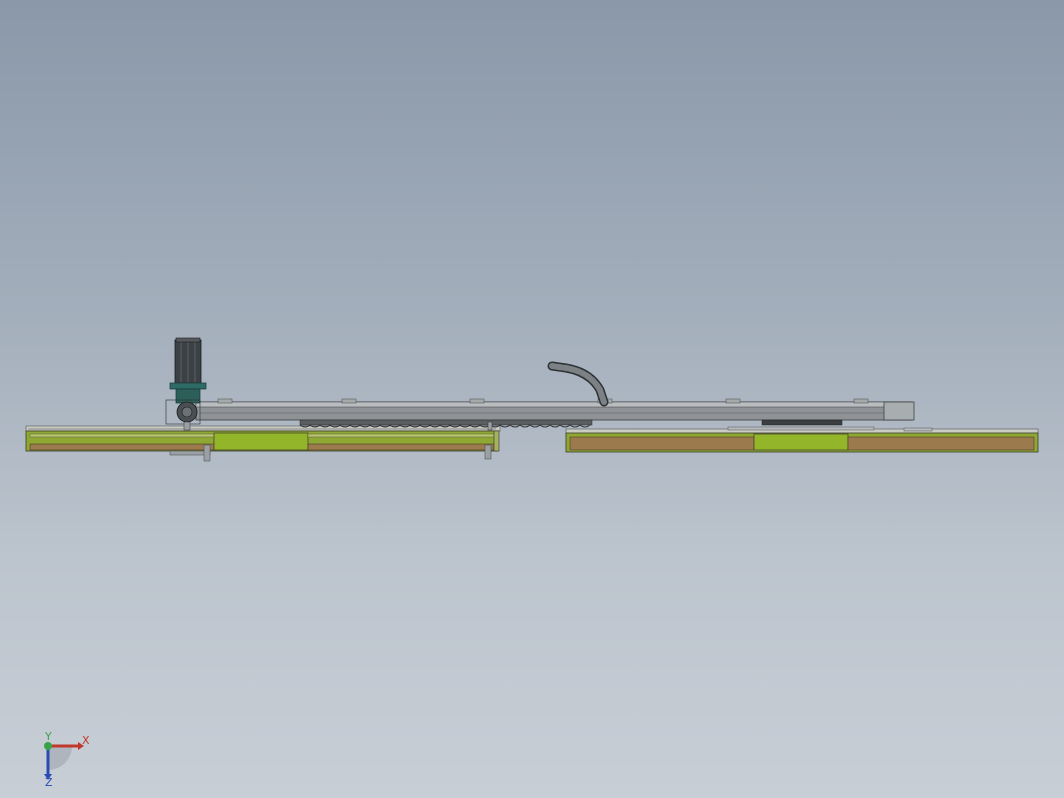 This screenshot has width=1064, height=798. What do you see at coordinates (60, 758) in the screenshot?
I see `triad-plane-shading` at bounding box center [60, 758].